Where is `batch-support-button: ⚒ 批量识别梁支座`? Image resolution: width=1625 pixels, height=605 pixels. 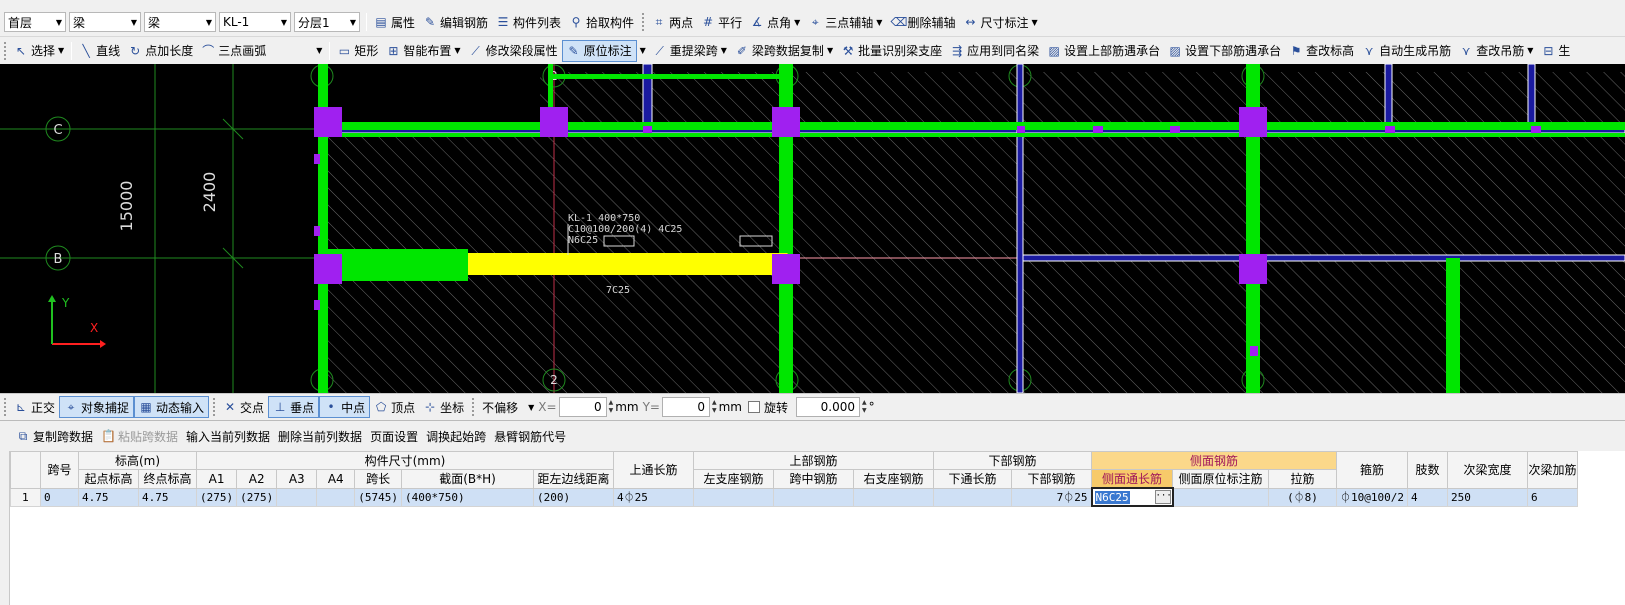
batch-support-button: ⚒ 批量识别梁支座 is located at coordinates (891, 51).